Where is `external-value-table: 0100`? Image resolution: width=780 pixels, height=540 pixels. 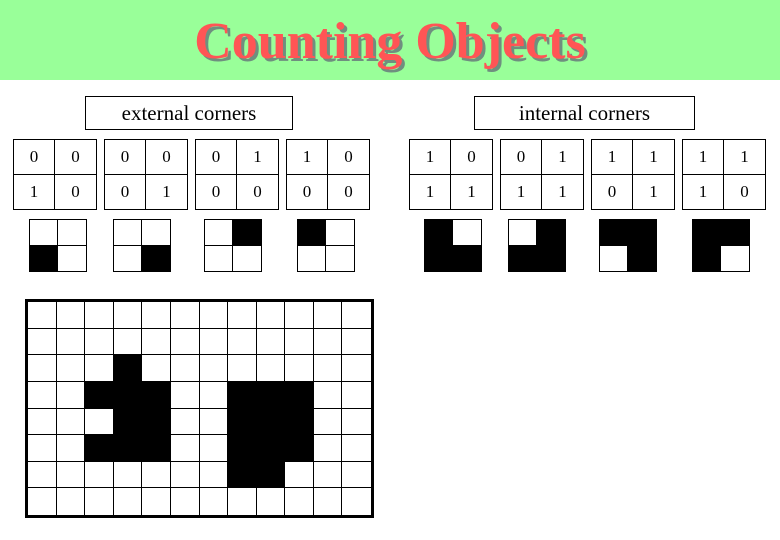
external-value-table: 0100 is located at coordinates (237, 174).